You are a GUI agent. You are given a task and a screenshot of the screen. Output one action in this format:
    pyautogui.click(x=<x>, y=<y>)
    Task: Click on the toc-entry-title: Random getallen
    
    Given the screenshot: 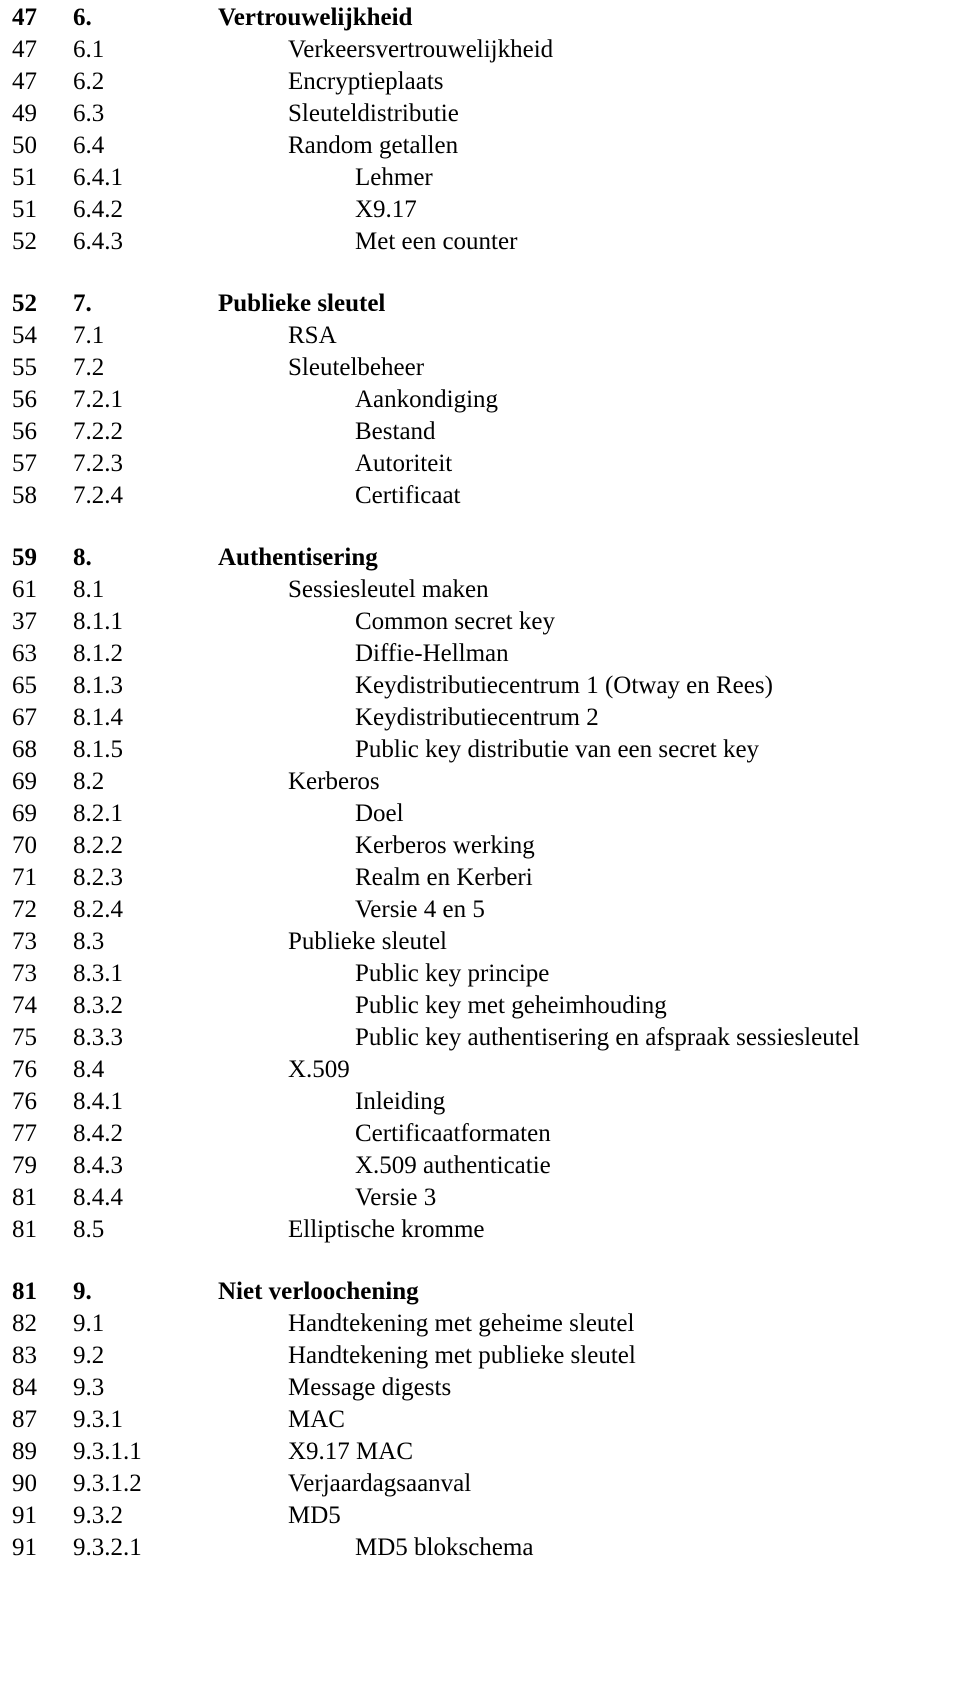 What is the action you would take?
    pyautogui.click(x=373, y=145)
    